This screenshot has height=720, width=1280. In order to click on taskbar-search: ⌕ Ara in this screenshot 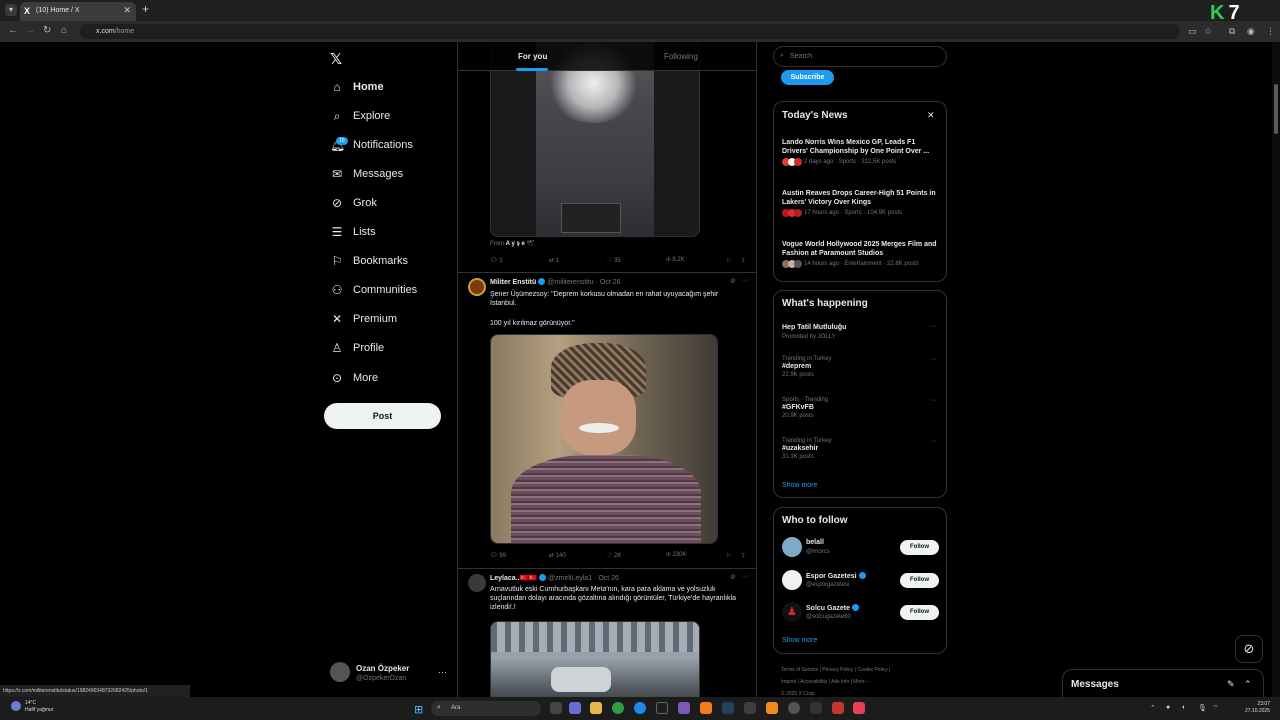, I will do `click(486, 708)`.